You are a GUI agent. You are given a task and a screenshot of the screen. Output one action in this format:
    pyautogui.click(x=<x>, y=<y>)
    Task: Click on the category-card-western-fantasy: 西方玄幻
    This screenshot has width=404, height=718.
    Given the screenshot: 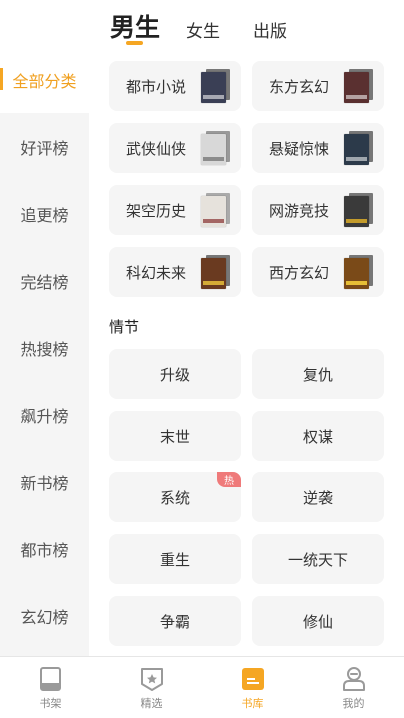 What is the action you would take?
    pyautogui.click(x=318, y=272)
    